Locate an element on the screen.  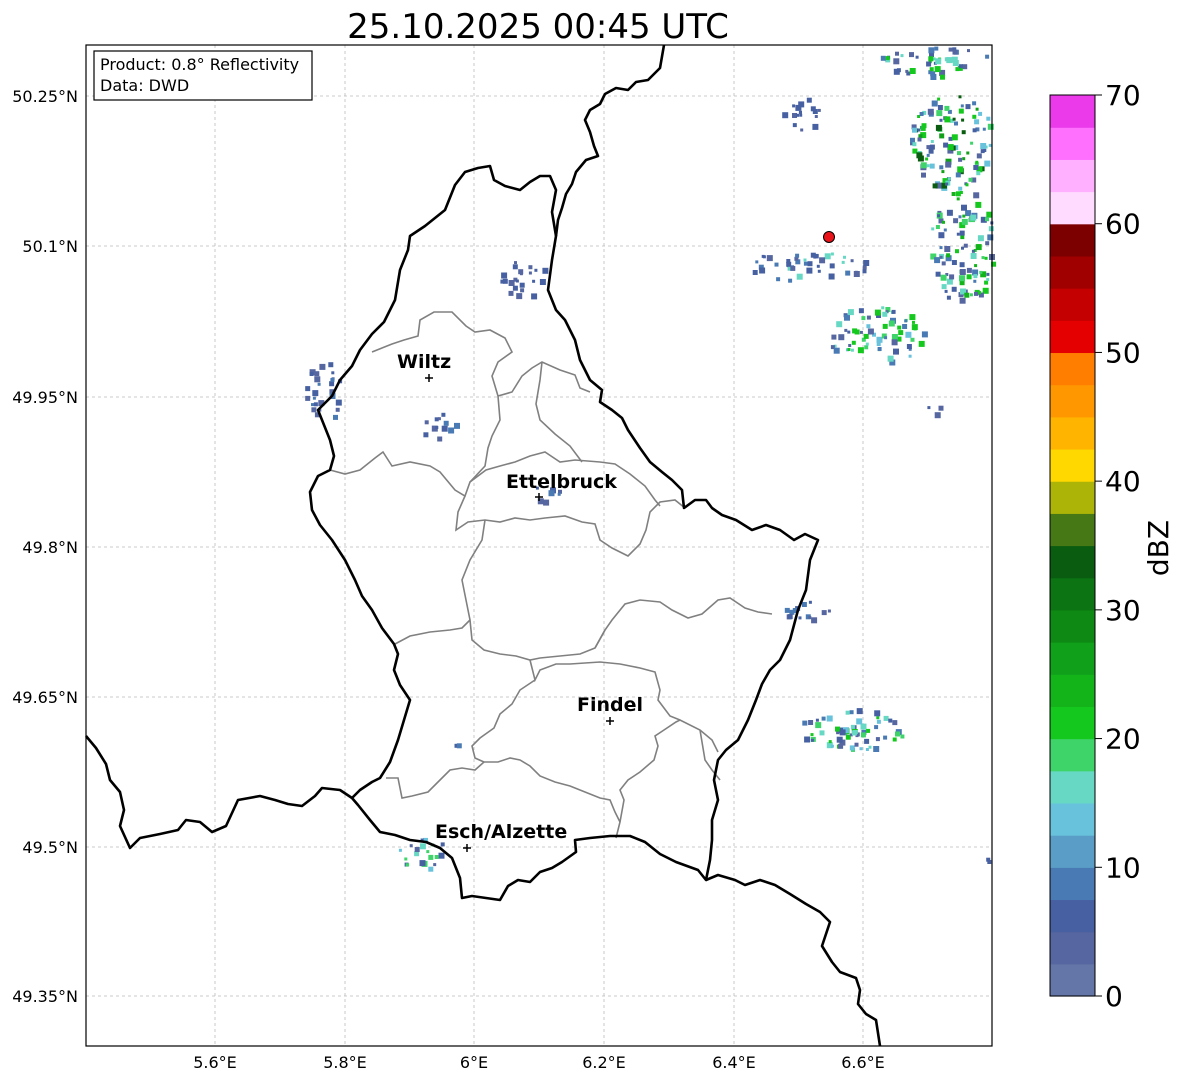
city-label: Esch/Alzette is located at coordinates (501, 832).